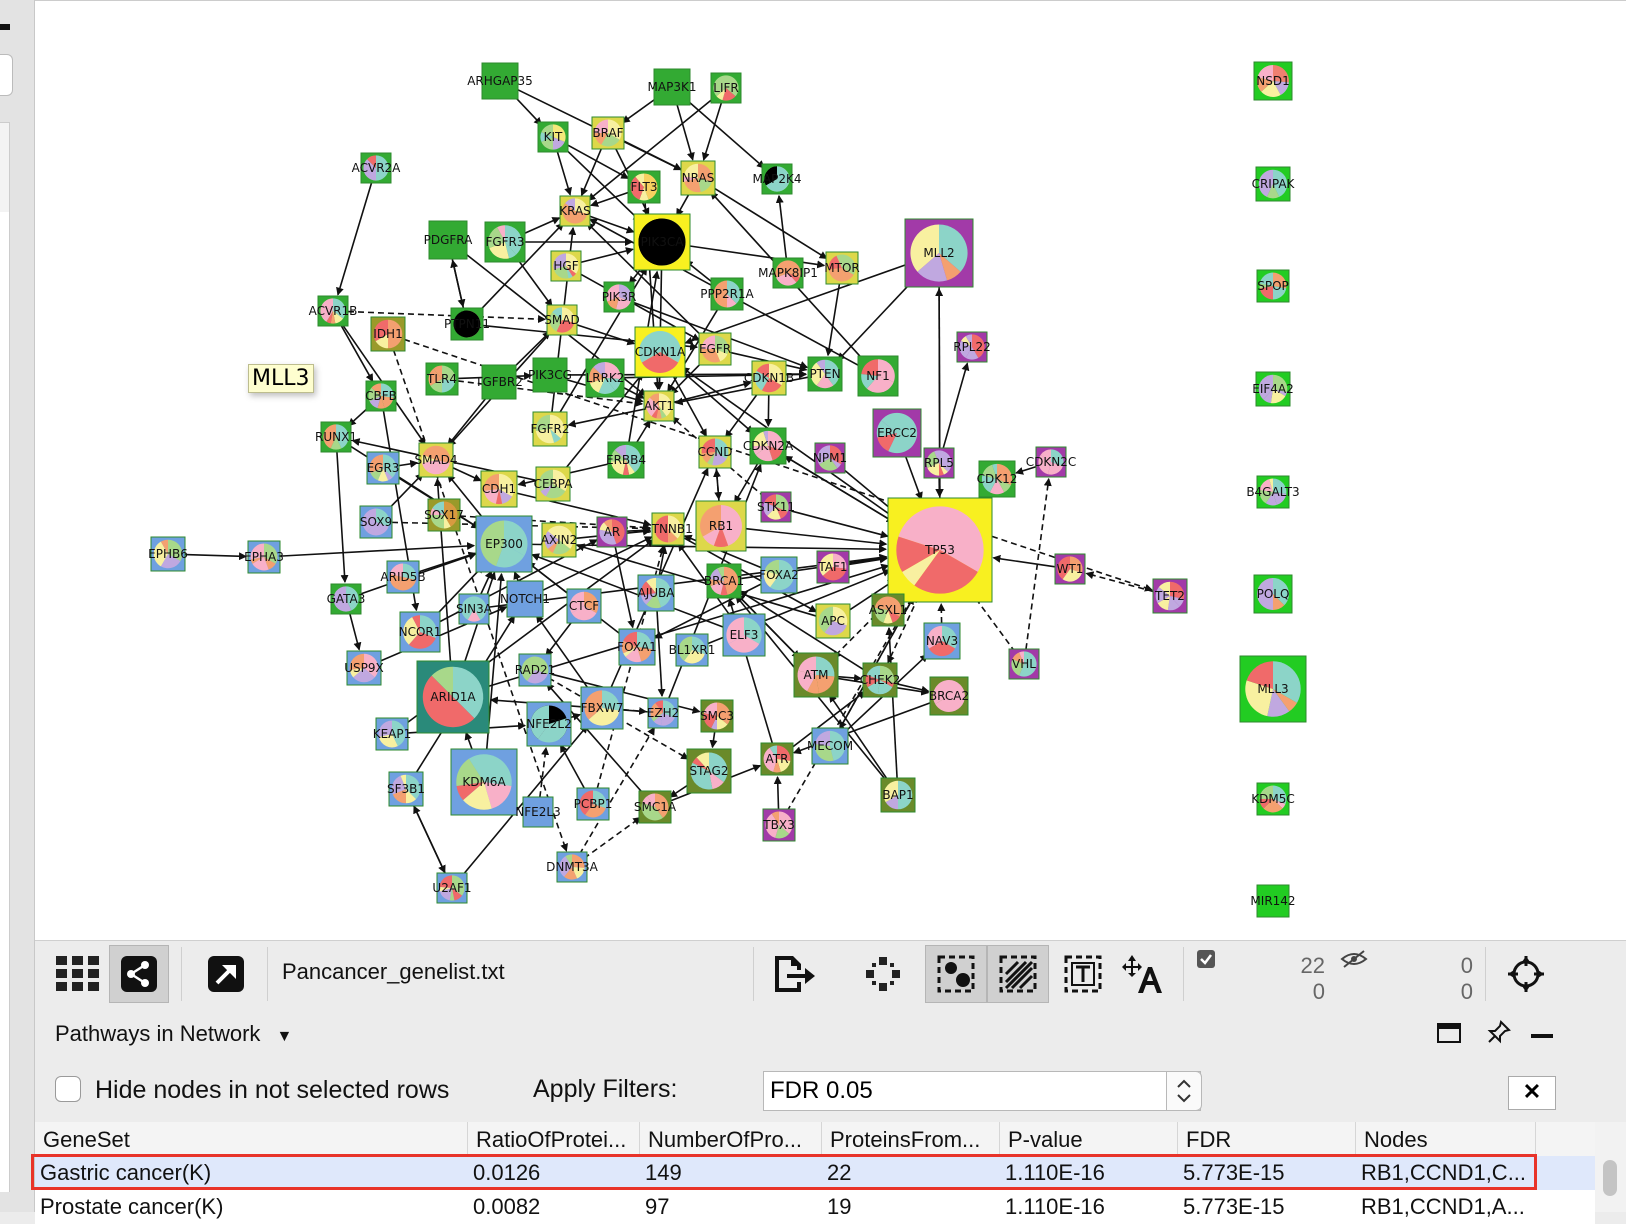 Image resolution: width=1626 pixels, height=1224 pixels. What do you see at coordinates (628, 591) in the screenshot?
I see `edge-ELF3-EP300` at bounding box center [628, 591].